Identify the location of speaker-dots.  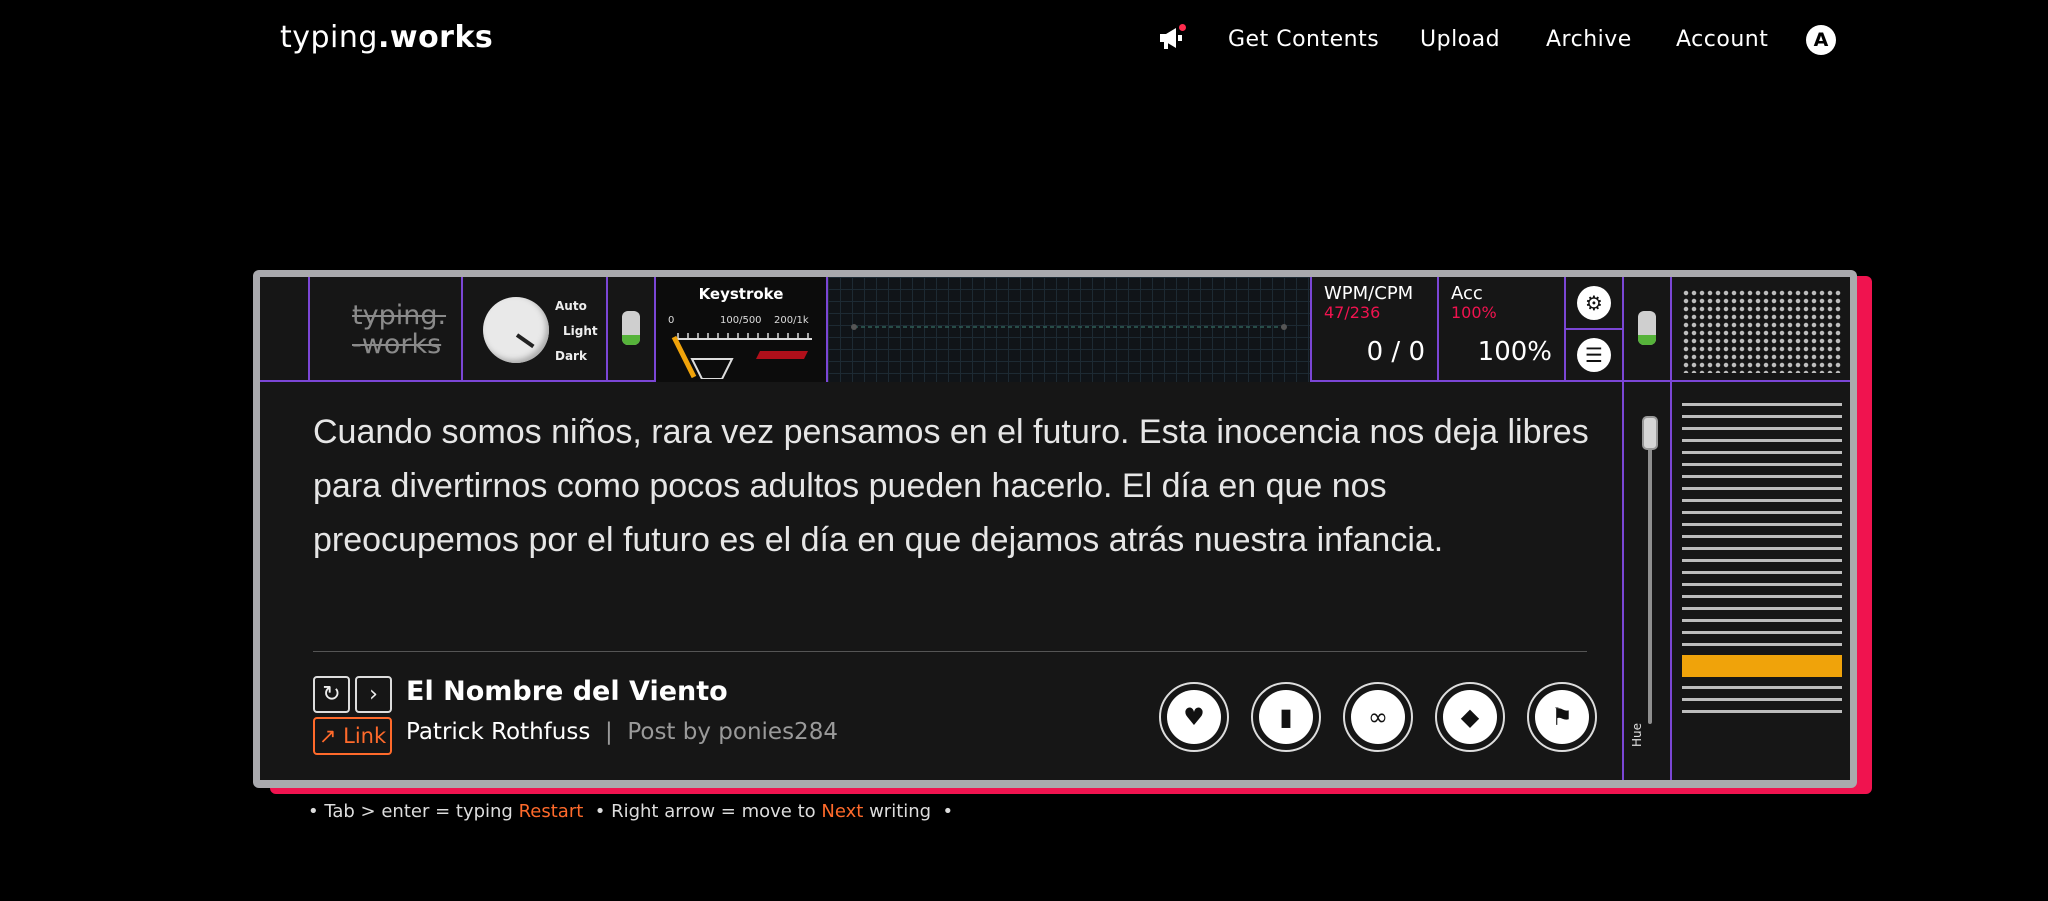
(1762, 331).